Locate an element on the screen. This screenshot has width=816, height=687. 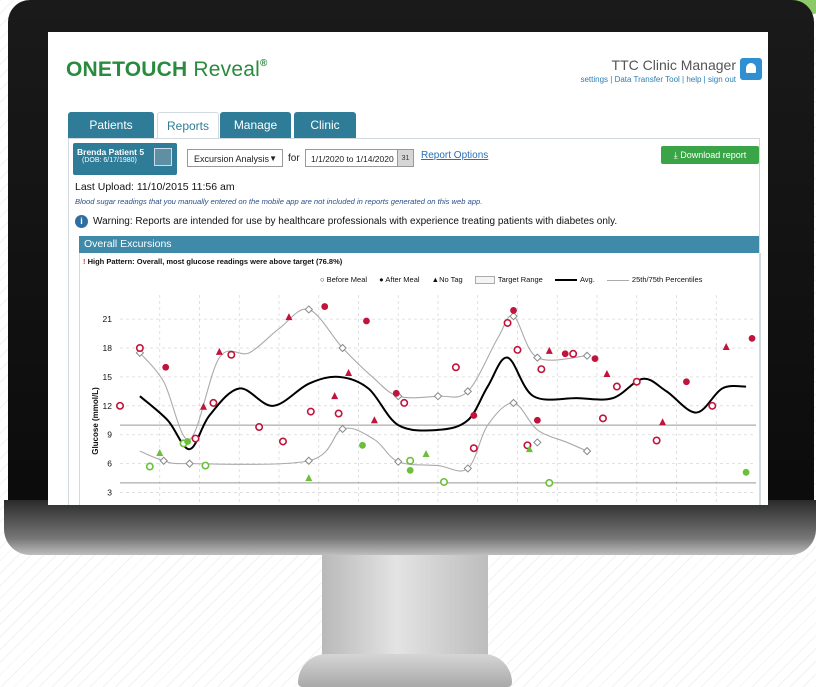
patient-dob: (DOB: 6/17/1980) is located at coordinates (109, 160).